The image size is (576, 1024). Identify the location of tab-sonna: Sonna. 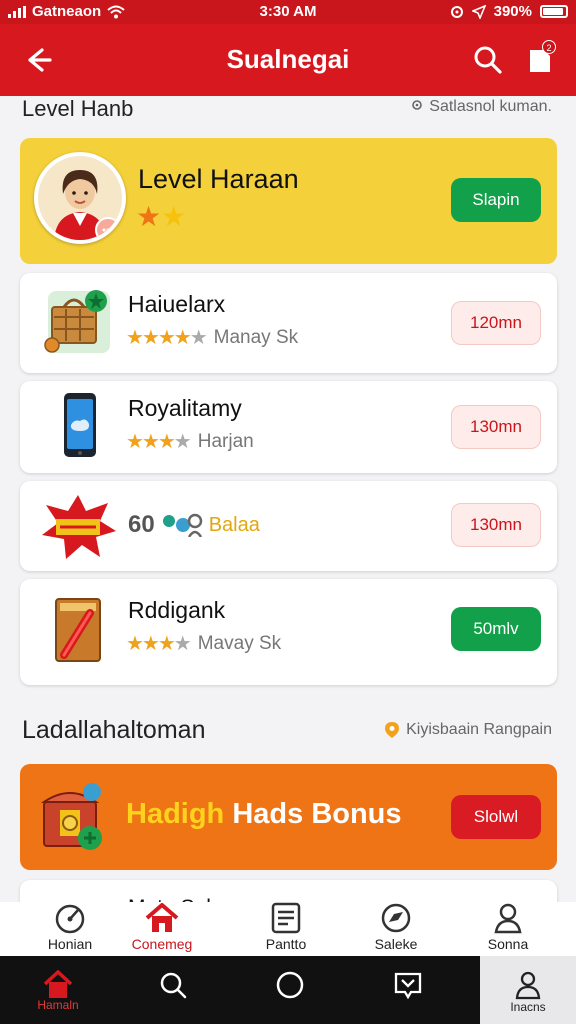
(508, 929).